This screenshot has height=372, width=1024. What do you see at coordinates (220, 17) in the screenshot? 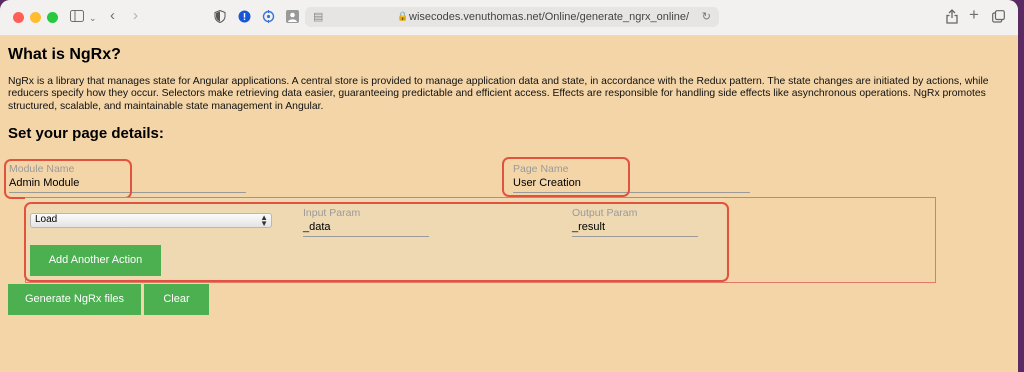
I see `privacy-shield-icon` at bounding box center [220, 17].